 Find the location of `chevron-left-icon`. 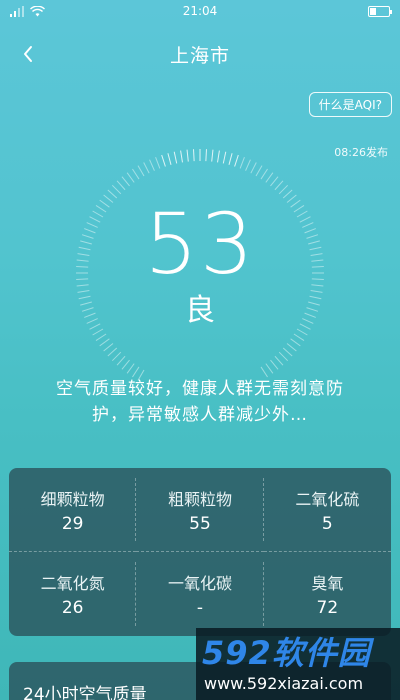

chevron-left-icon is located at coordinates (28, 54).